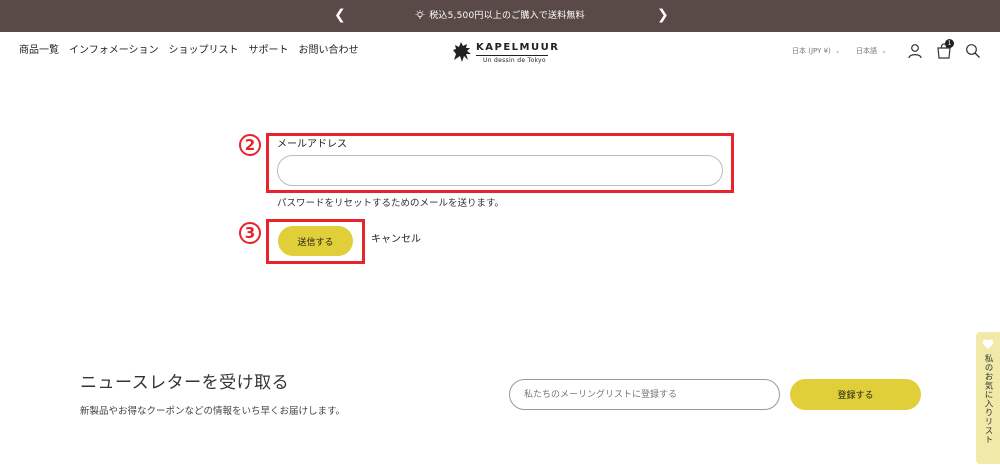  I want to click on logo-brand: KAPELMUUR, so click(518, 47).